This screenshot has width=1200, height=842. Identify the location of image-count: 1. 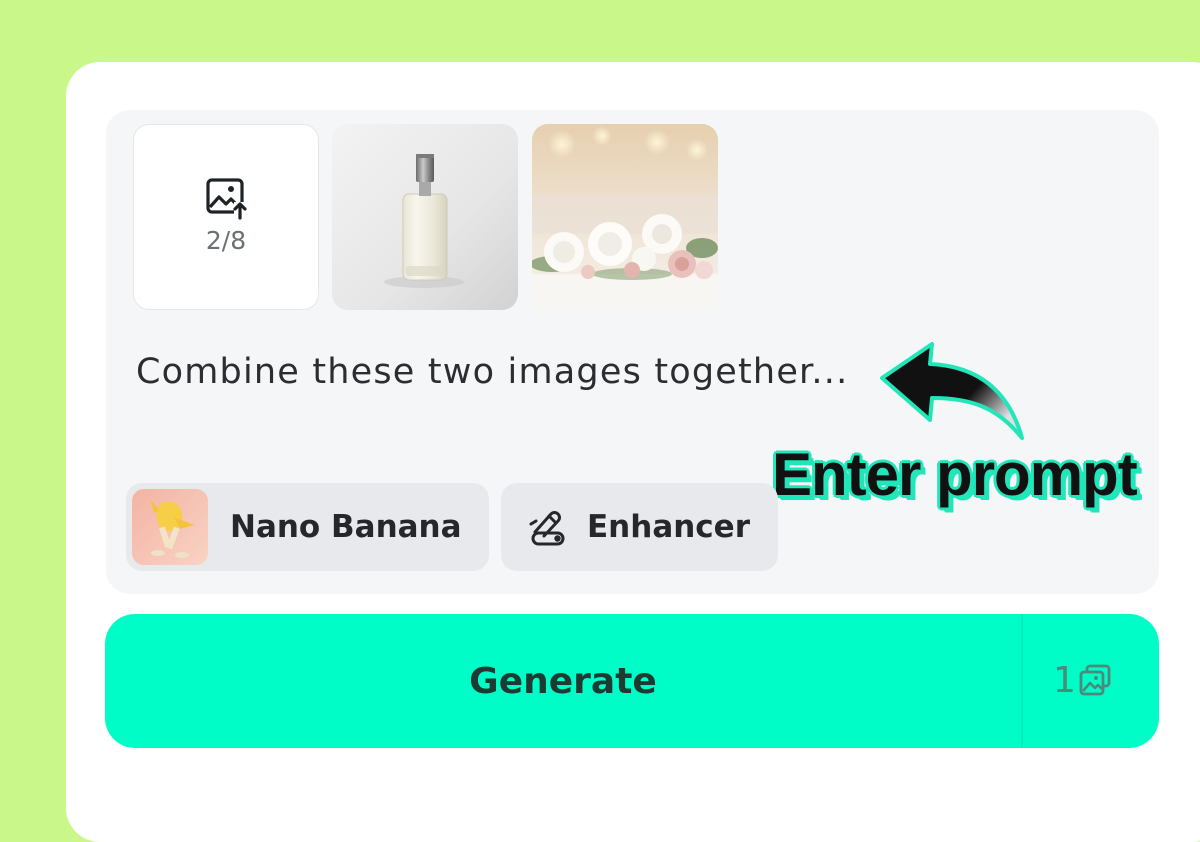
(1064, 680).